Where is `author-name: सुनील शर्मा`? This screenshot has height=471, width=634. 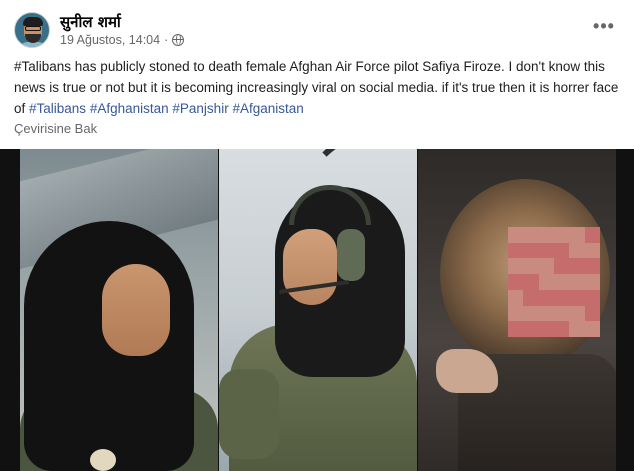
author-name: सुनील शर्मा is located at coordinates (122, 22).